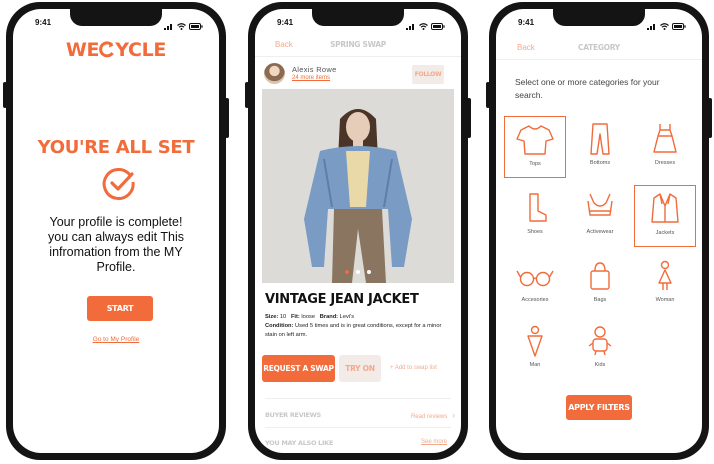 This screenshot has width=714, height=464. Describe the element at coordinates (600, 300) in the screenshot. I see `category-label: Bags` at that location.